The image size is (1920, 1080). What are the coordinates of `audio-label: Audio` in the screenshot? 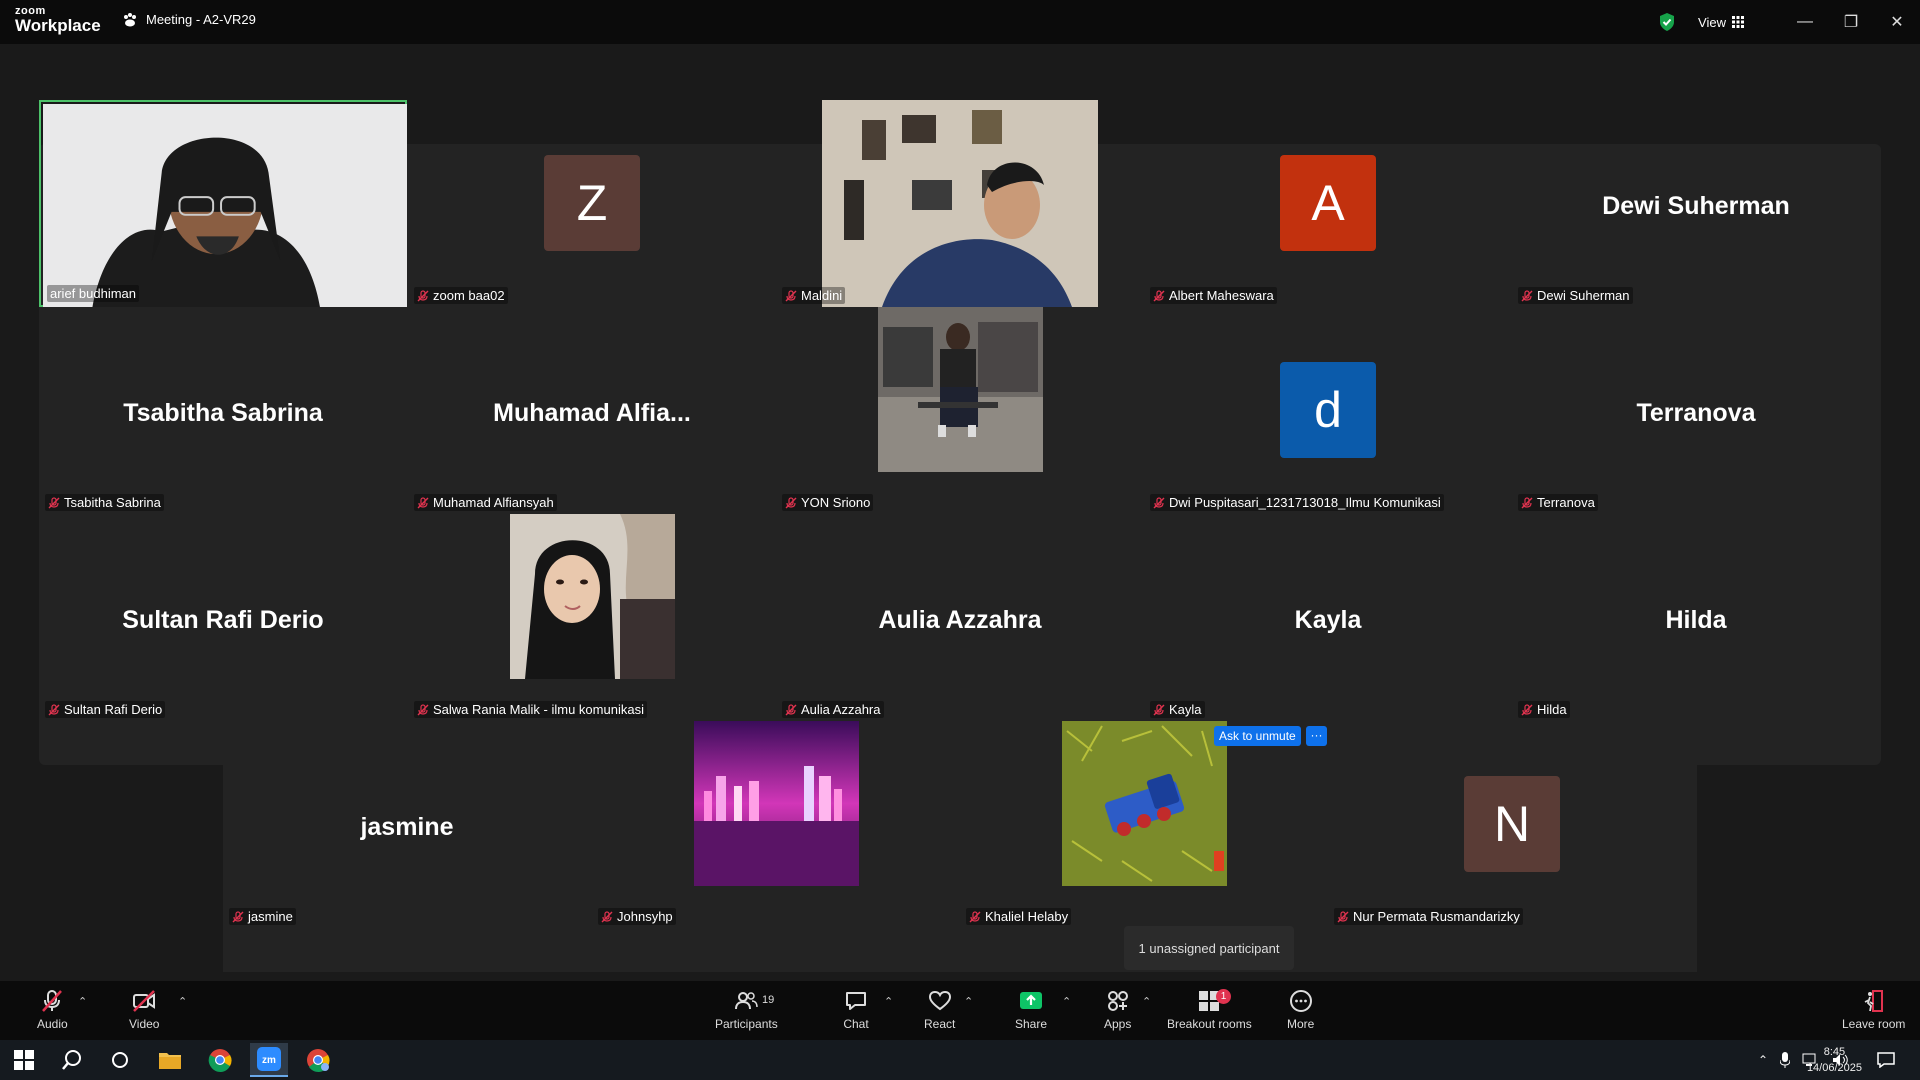 It's located at (52, 1024).